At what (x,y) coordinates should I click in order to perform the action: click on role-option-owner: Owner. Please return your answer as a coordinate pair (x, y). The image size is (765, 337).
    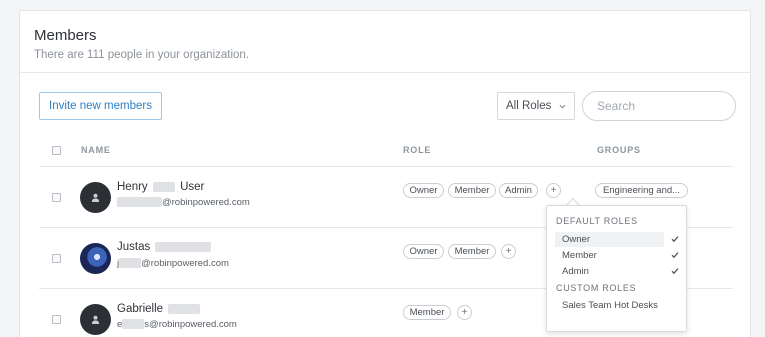
    Looking at the image, I should click on (609, 239).